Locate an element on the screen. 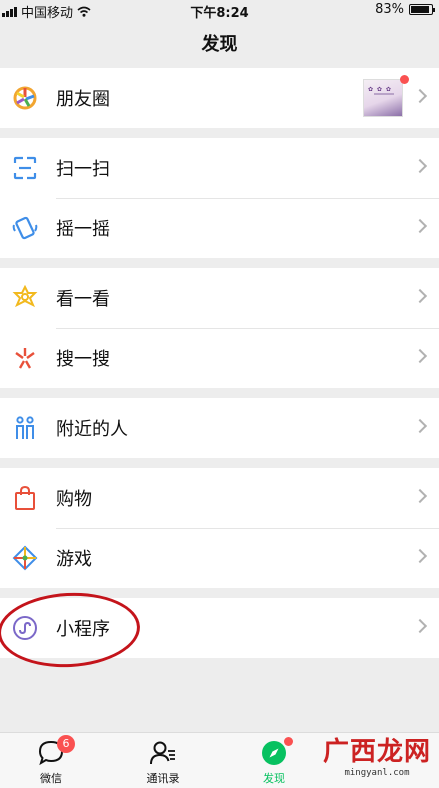 Image resolution: width=439 pixels, height=788 pixels. moments-thumbnail: ✿ ✿ ✿ is located at coordinates (383, 98).